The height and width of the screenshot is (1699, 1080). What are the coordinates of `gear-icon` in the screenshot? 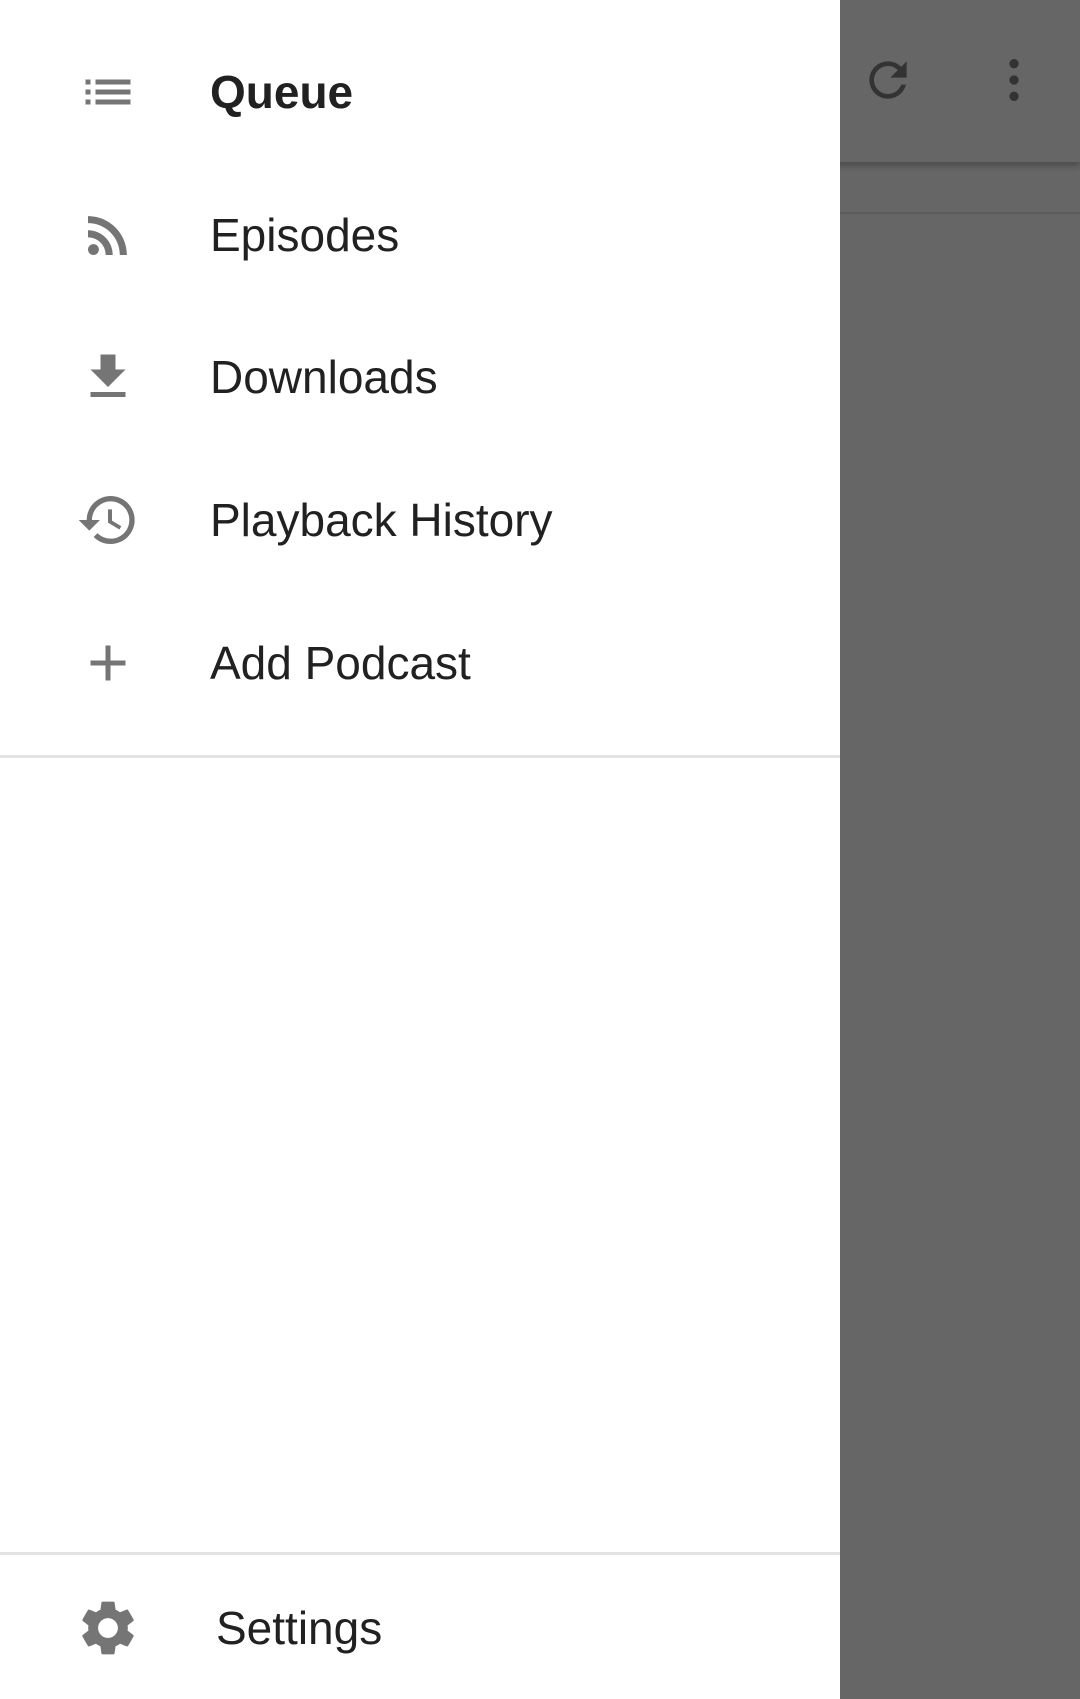 It's located at (108, 1628).